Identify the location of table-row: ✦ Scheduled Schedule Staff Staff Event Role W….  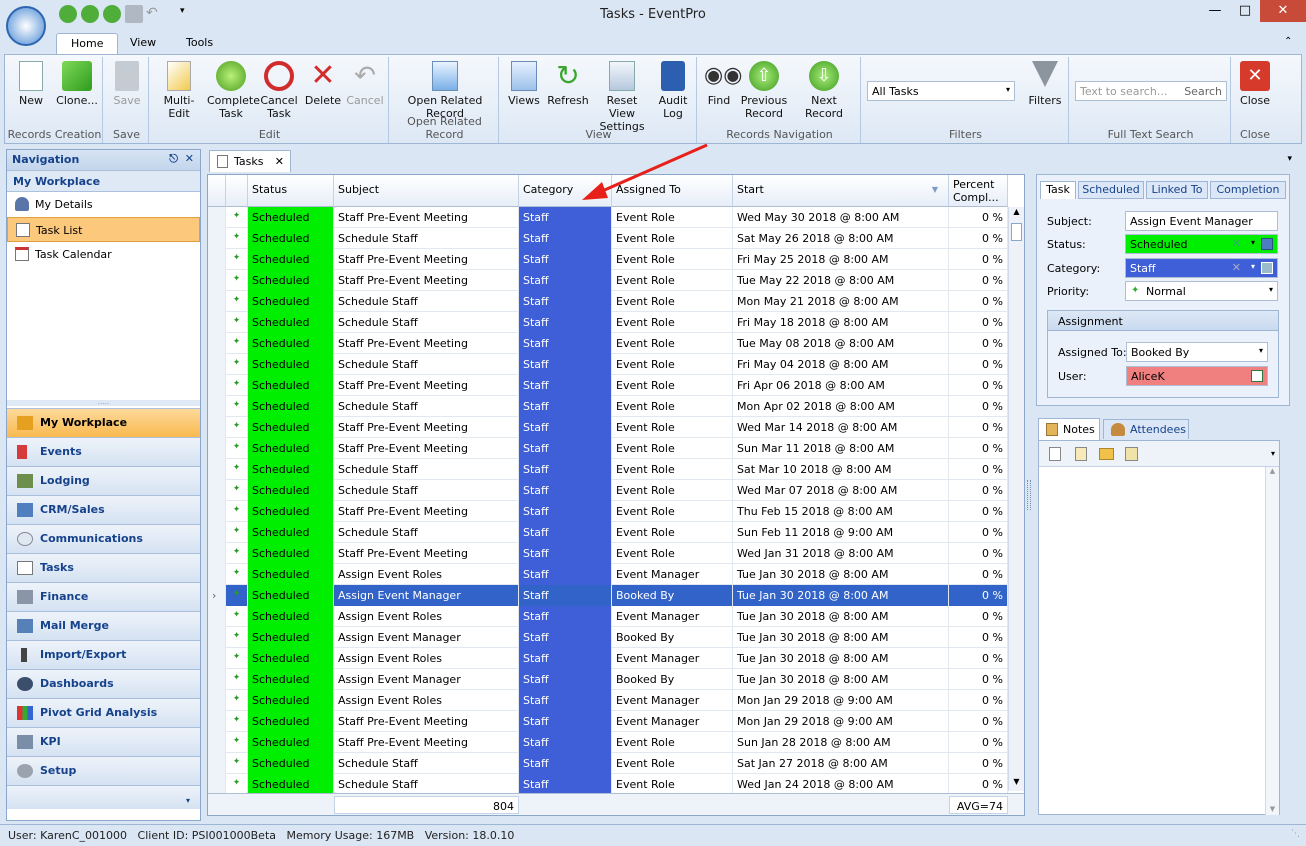
(608, 490).